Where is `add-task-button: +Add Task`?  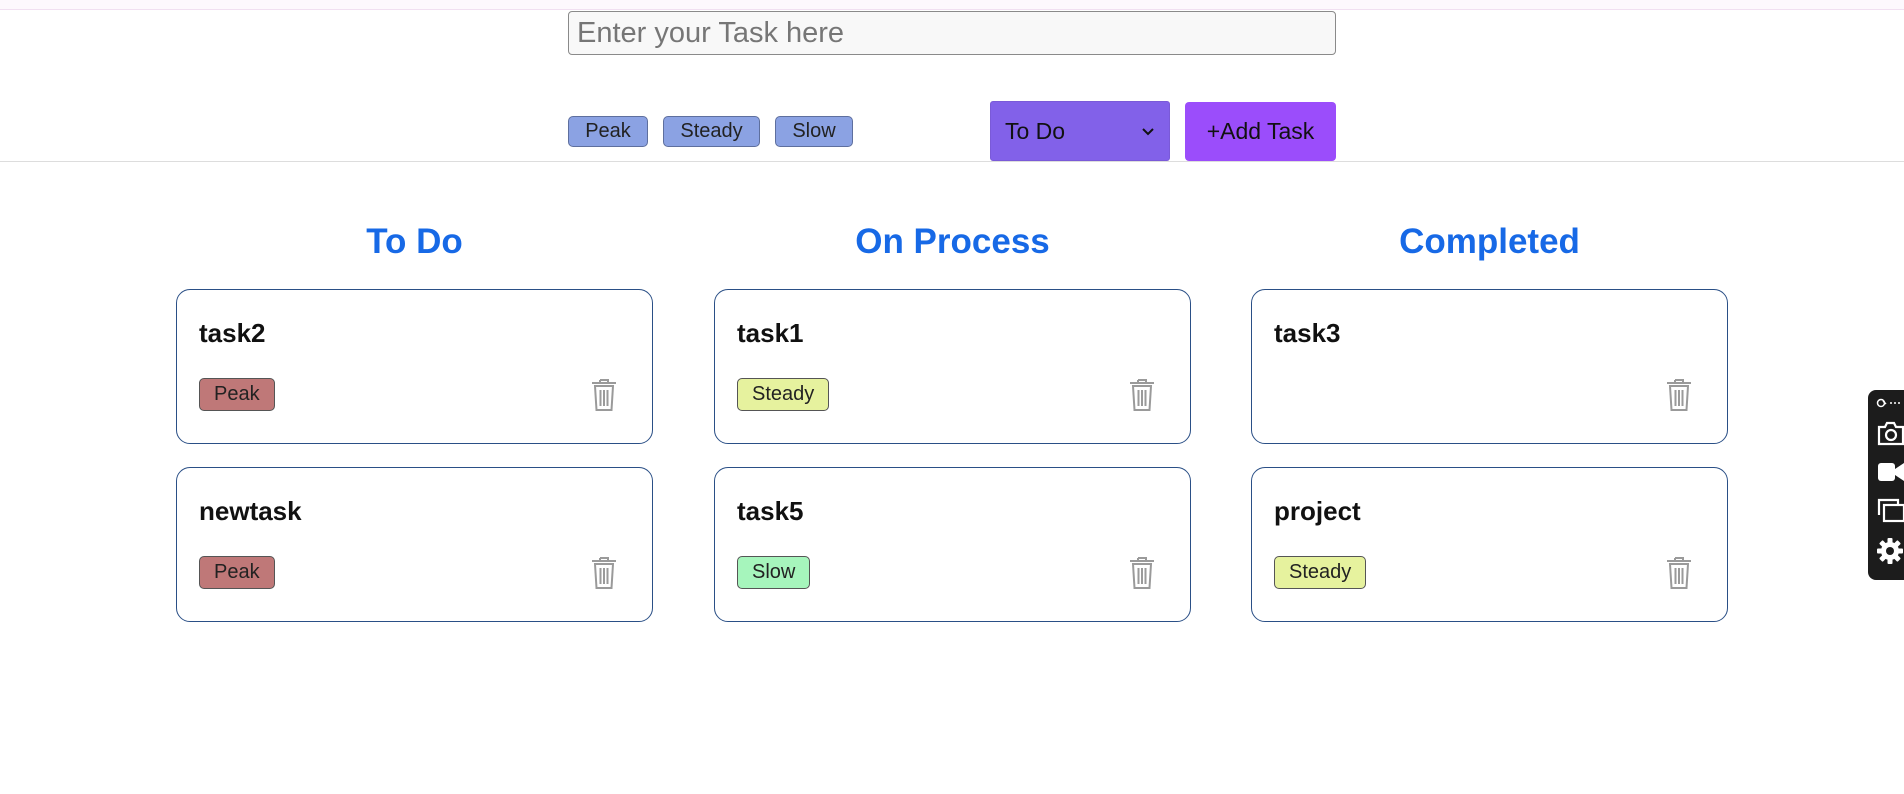 add-task-button: +Add Task is located at coordinates (1260, 131).